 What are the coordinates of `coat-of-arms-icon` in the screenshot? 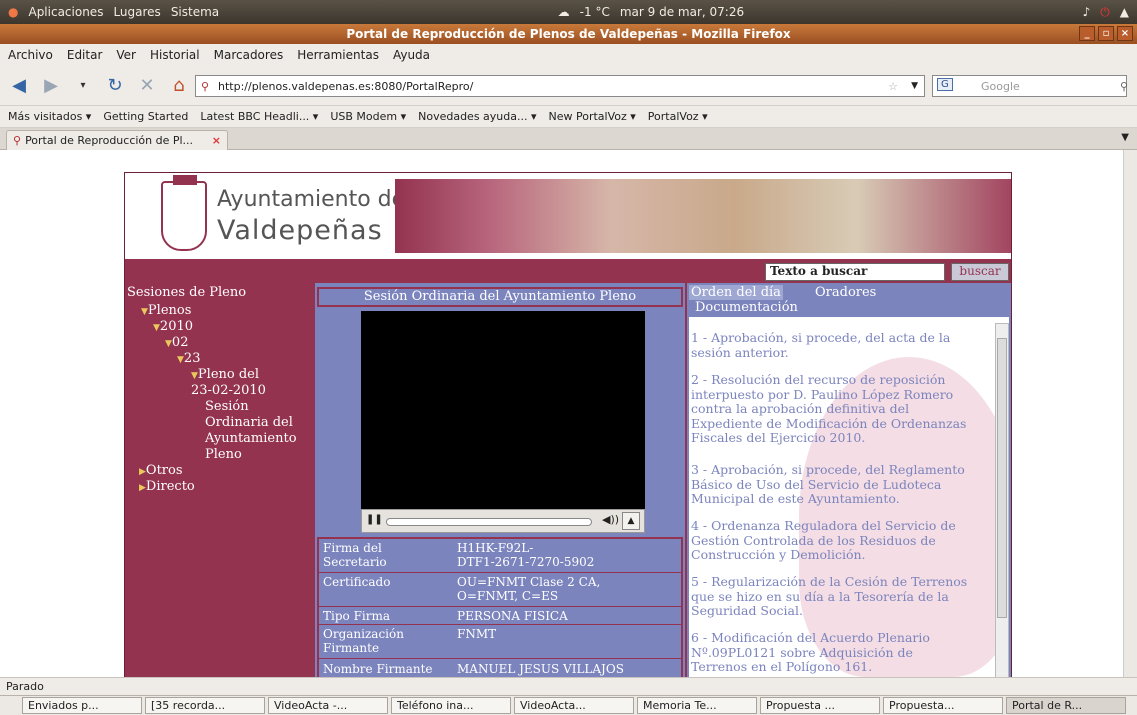 It's located at (184, 213).